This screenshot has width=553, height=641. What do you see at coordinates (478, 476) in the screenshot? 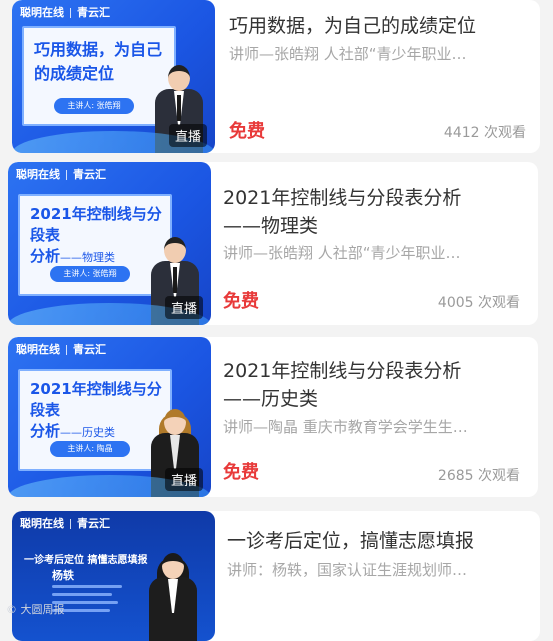
I see `view-count: 2685 次观看` at bounding box center [478, 476].